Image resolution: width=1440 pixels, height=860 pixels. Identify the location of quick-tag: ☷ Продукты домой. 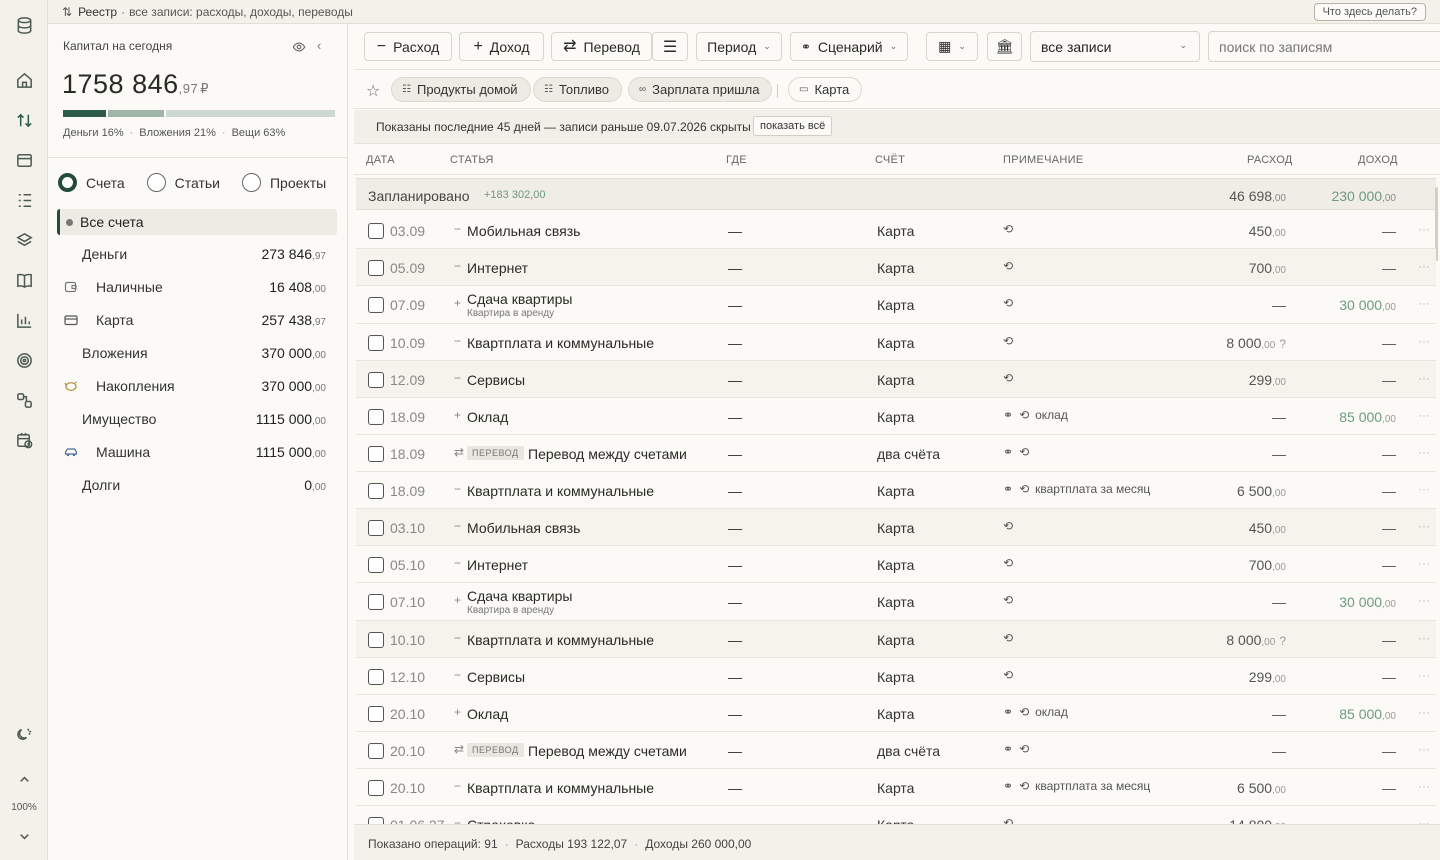
(461, 89).